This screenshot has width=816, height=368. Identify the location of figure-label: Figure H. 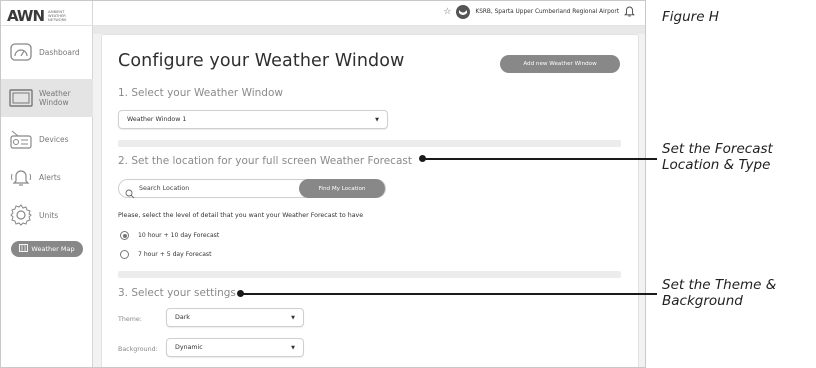
(690, 17).